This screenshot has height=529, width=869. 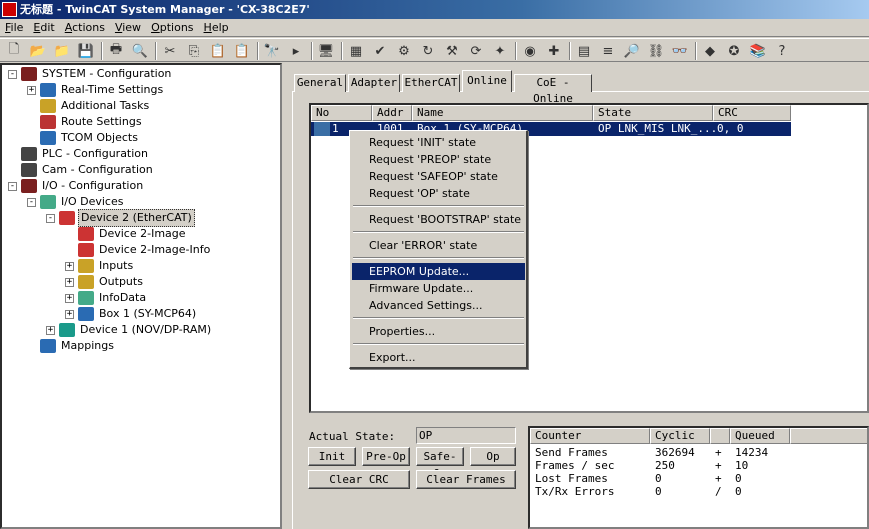 I want to click on watch-icon: 👓, so click(x=680, y=51).